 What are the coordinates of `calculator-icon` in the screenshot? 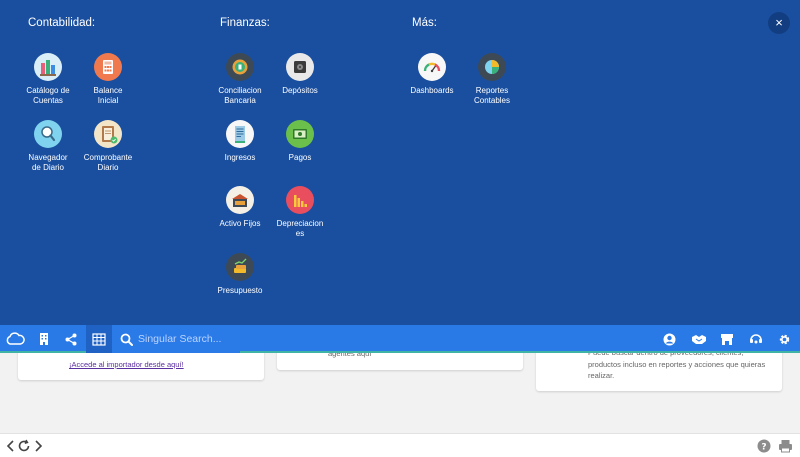 It's located at (108, 67).